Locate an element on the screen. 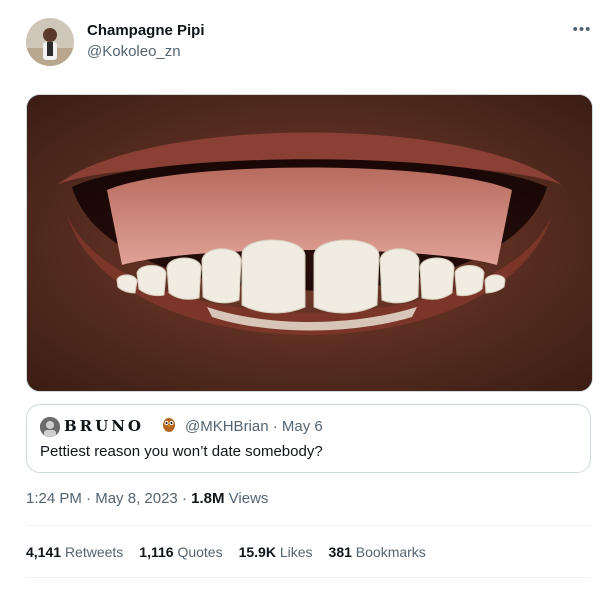 The width and height of the screenshot is (616, 591). stat-quotes: 1,116 Quotes is located at coordinates (180, 552).